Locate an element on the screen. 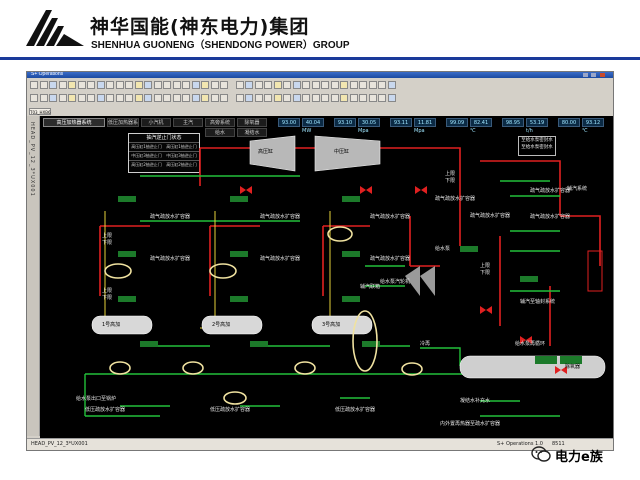 This screenshot has width=640, height=480. deaerator-label: 除氧器 is located at coordinates (573, 367).